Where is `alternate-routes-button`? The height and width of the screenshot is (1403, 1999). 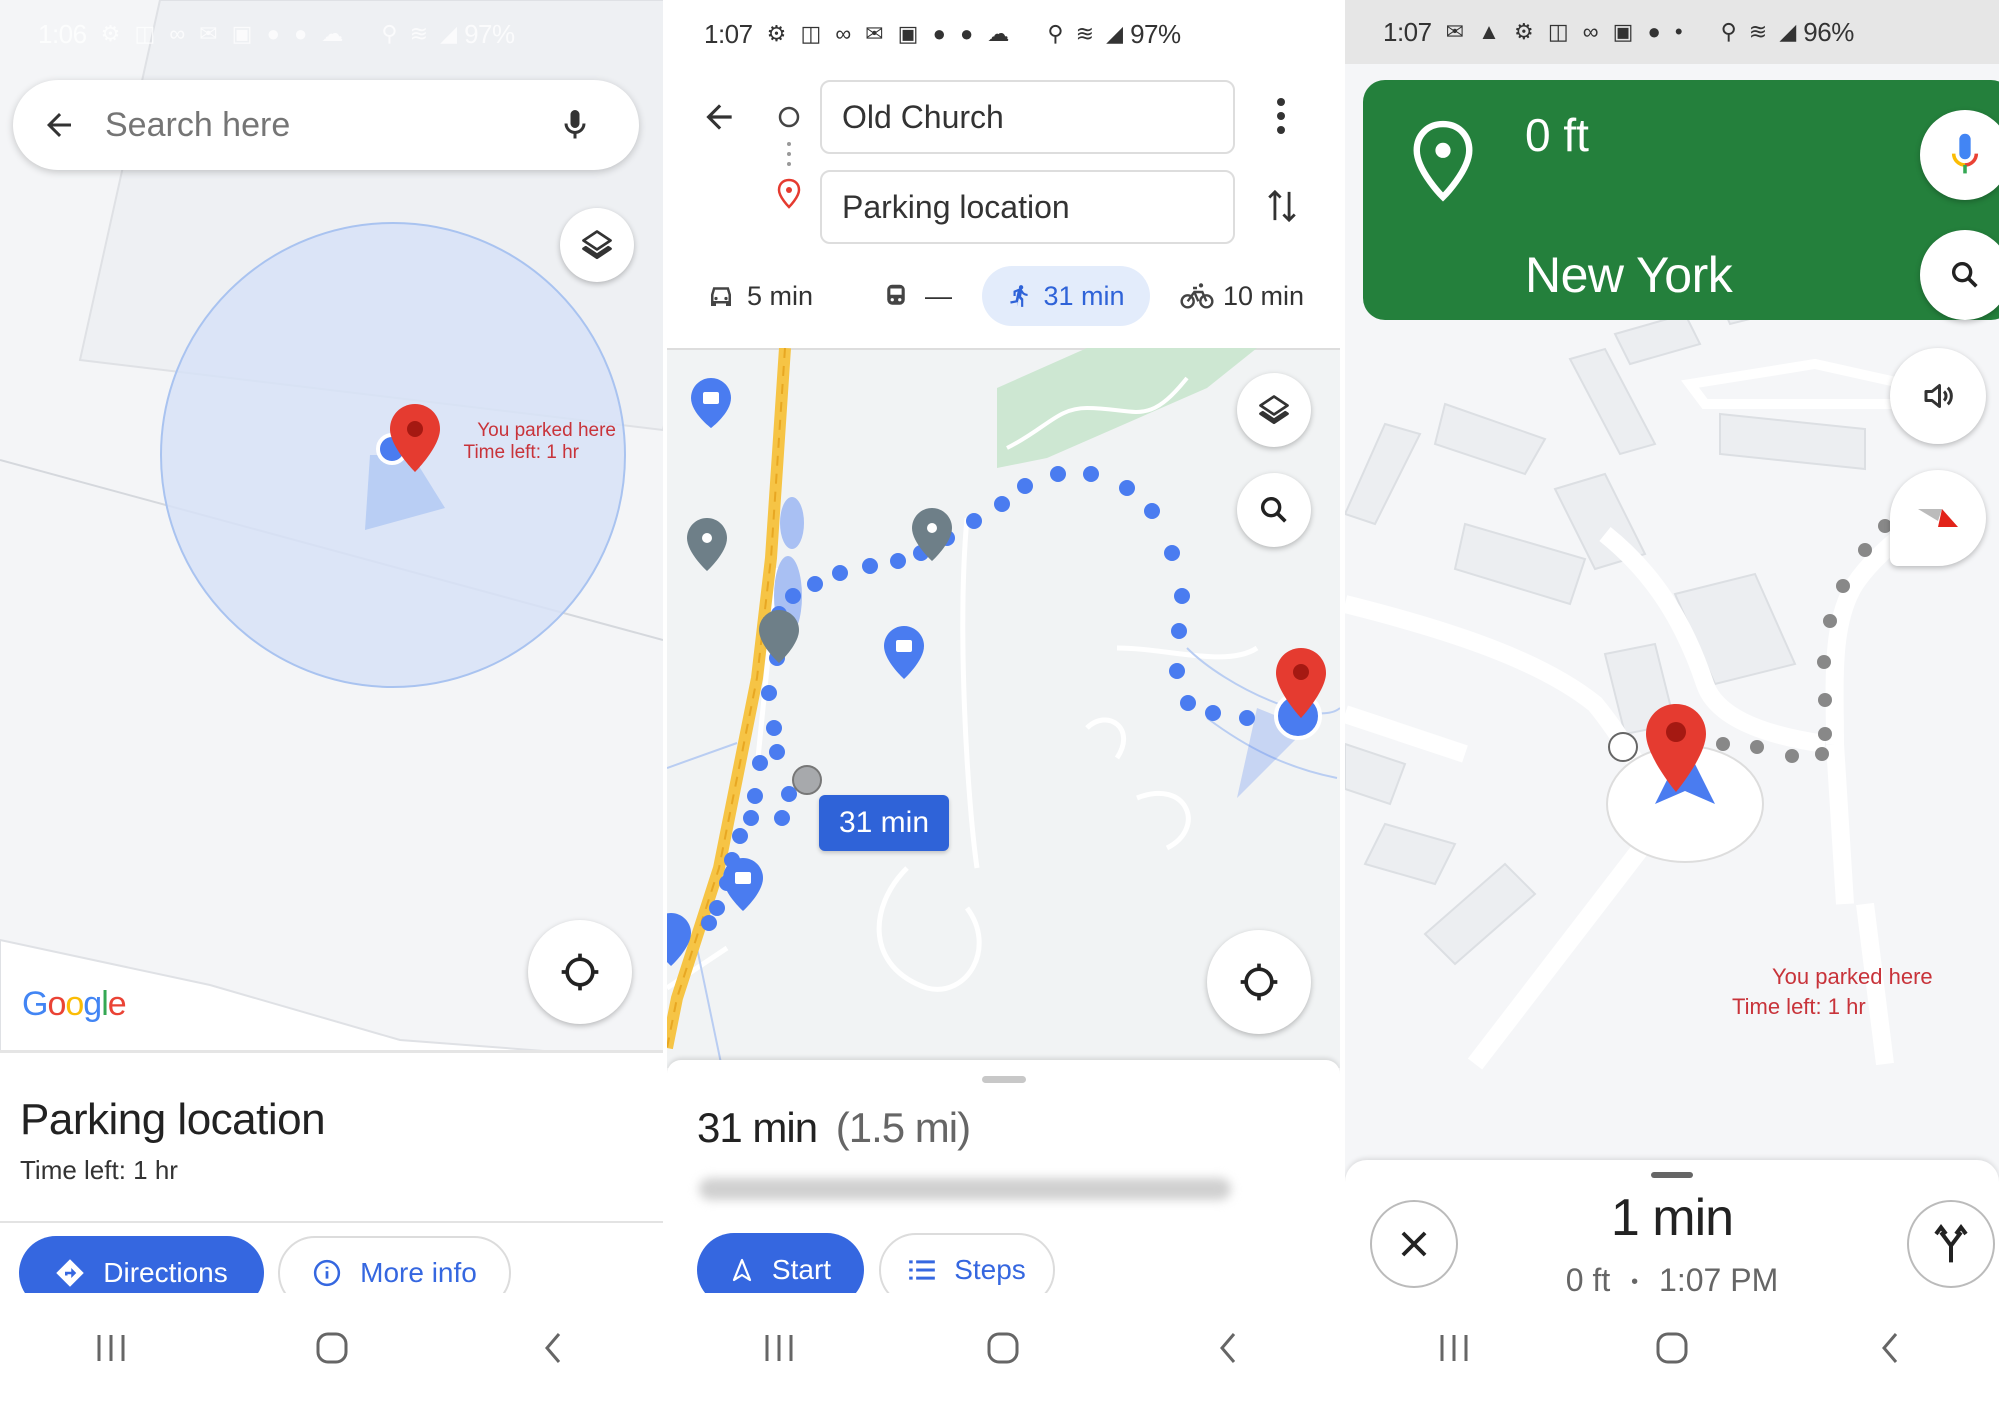 alternate-routes-button is located at coordinates (1951, 1244).